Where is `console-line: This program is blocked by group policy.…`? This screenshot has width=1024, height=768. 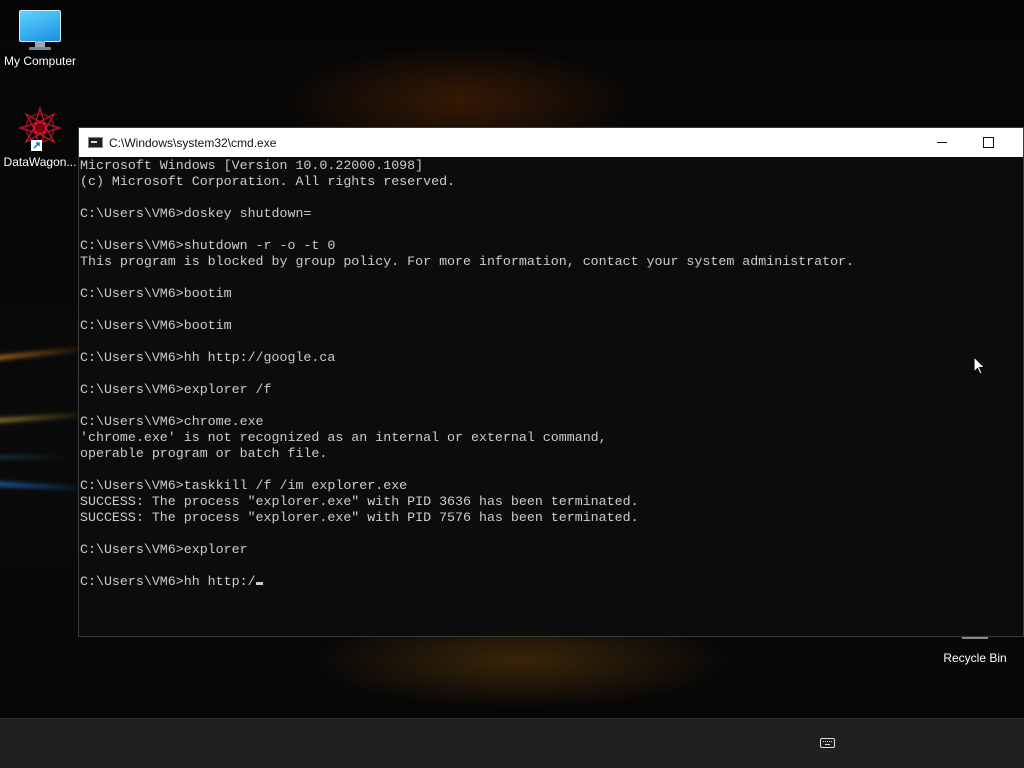 console-line: This program is blocked by group policy.… is located at coordinates (467, 261).